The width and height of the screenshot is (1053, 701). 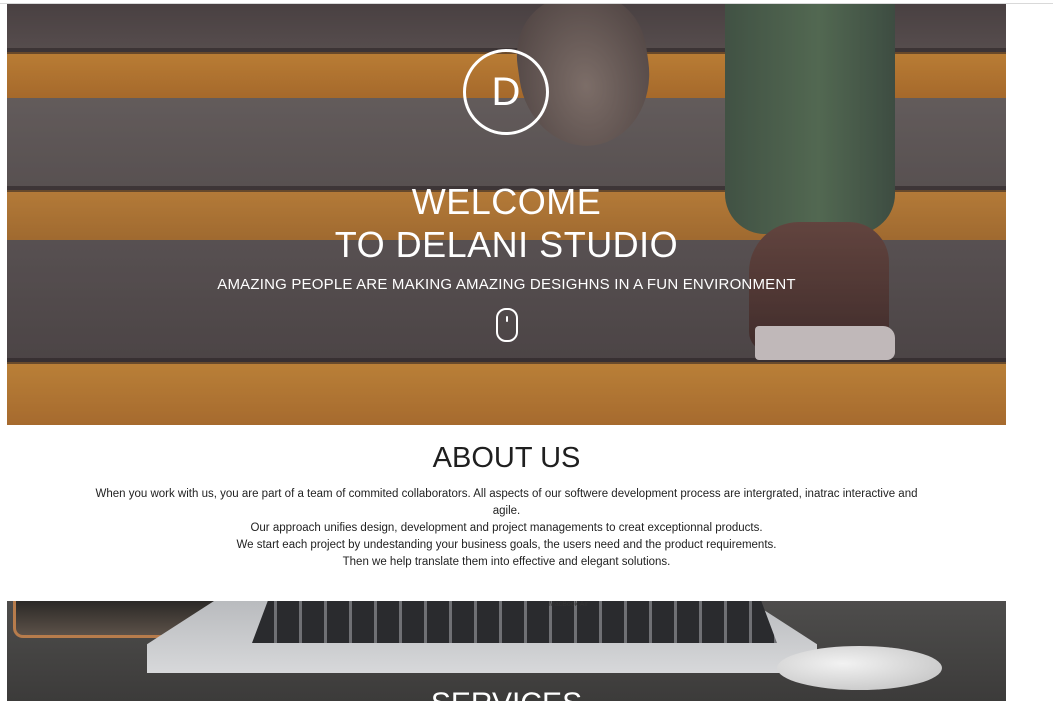 I want to click on mouse-scroll-icon, so click(x=507, y=325).